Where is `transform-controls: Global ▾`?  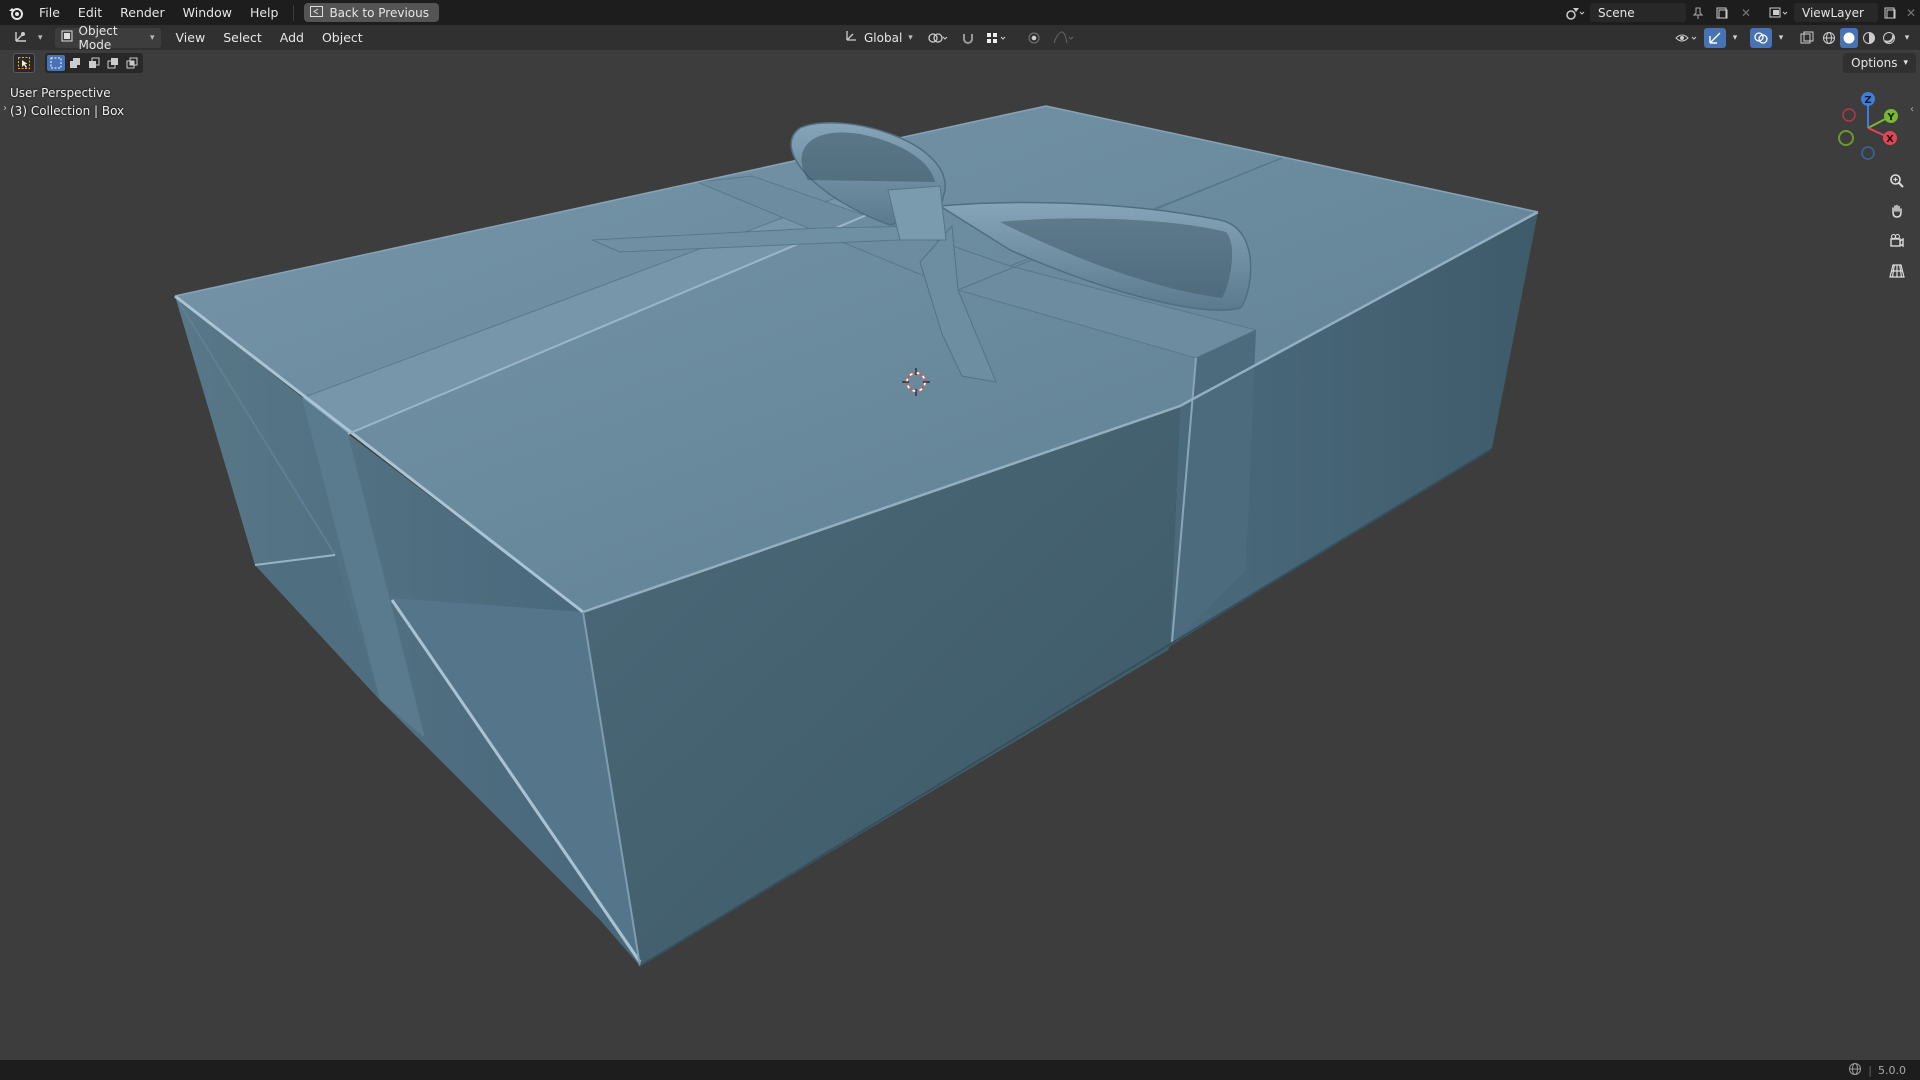
transform-controls: Global ▾ is located at coordinates (958, 37).